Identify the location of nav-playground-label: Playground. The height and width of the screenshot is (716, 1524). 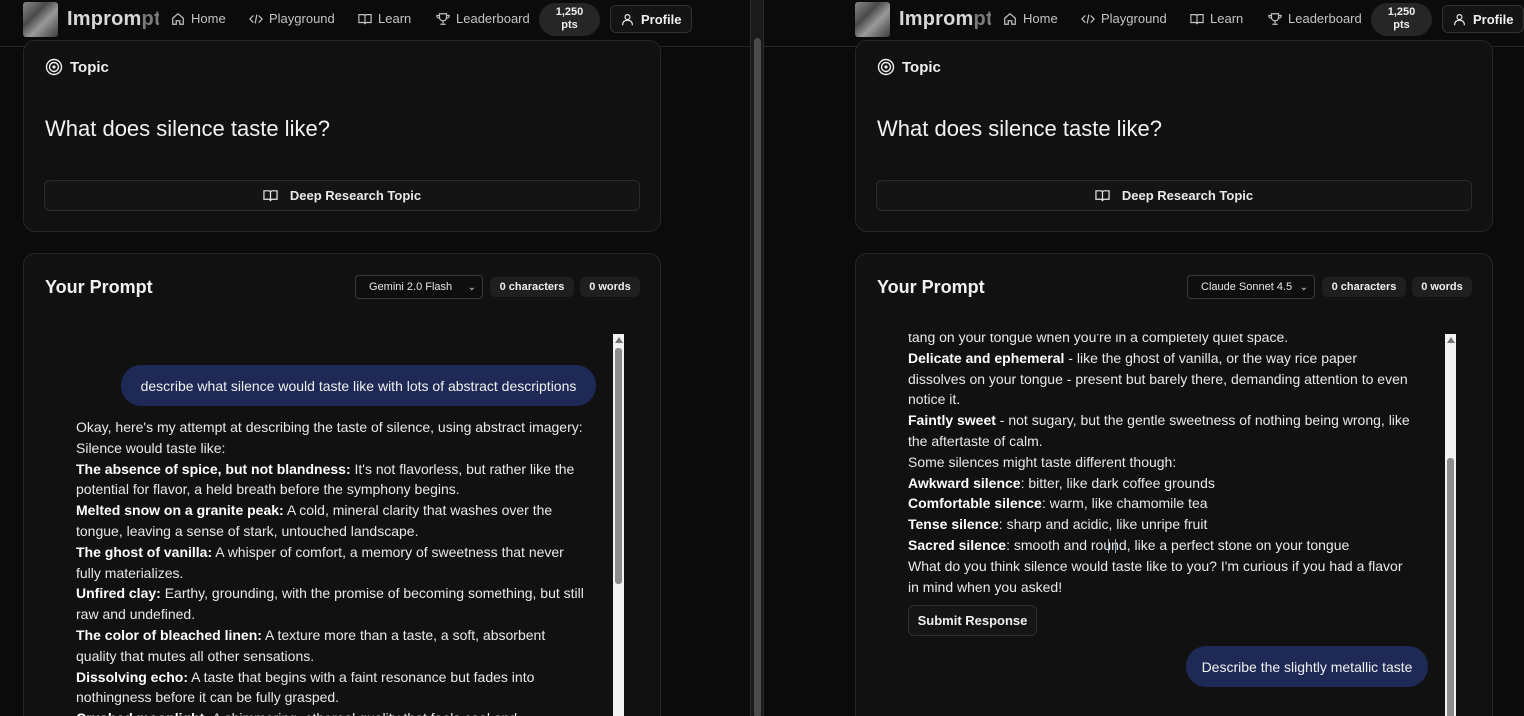
(302, 18).